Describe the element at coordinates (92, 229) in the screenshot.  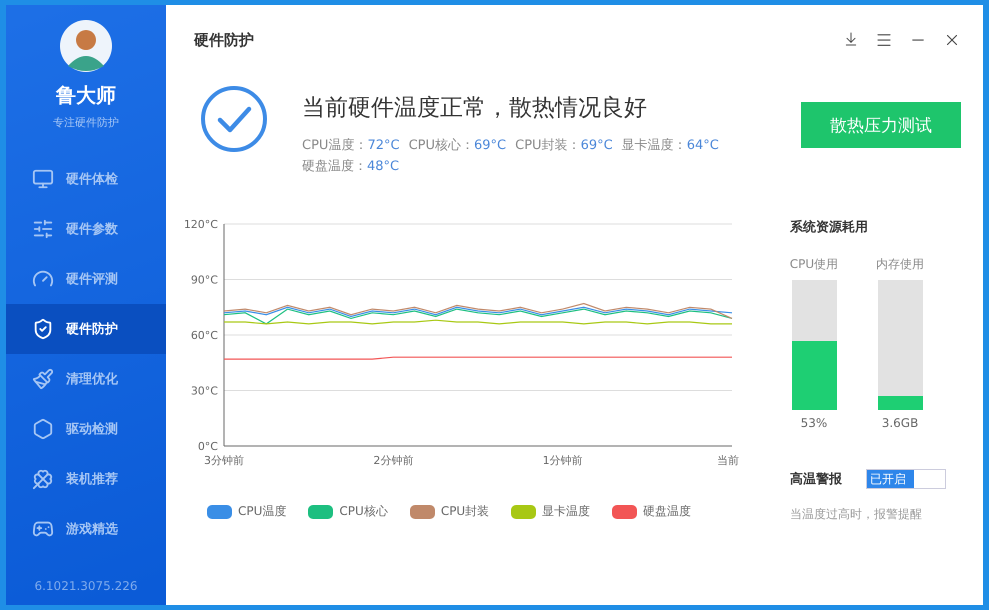
I see `sidebar-item-label: 硬件参数` at that location.